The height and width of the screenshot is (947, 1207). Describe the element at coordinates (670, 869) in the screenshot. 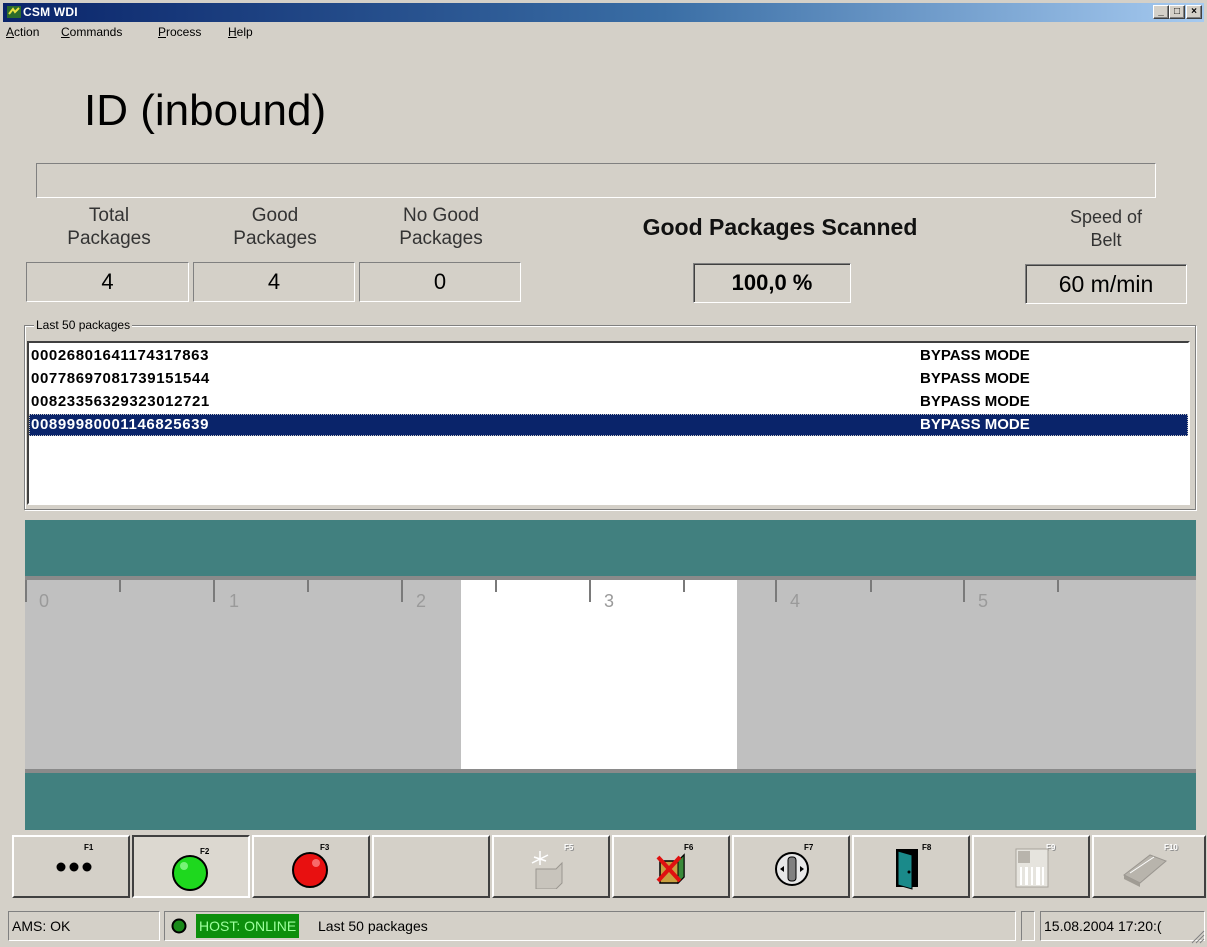

I see `delete-package-icon` at that location.